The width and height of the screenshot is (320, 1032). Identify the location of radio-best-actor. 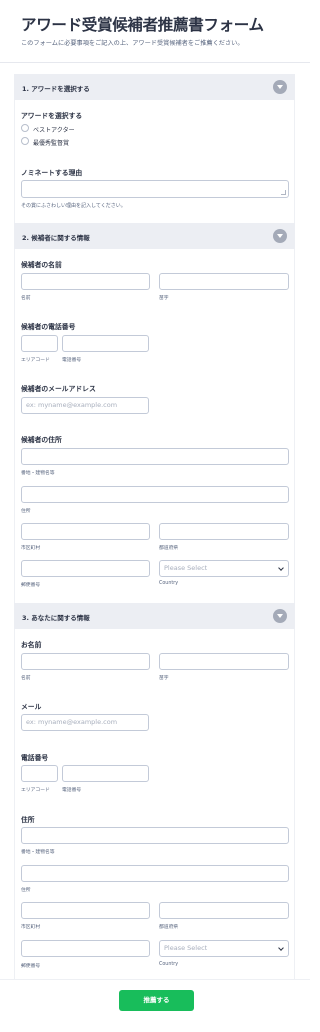
(25, 128).